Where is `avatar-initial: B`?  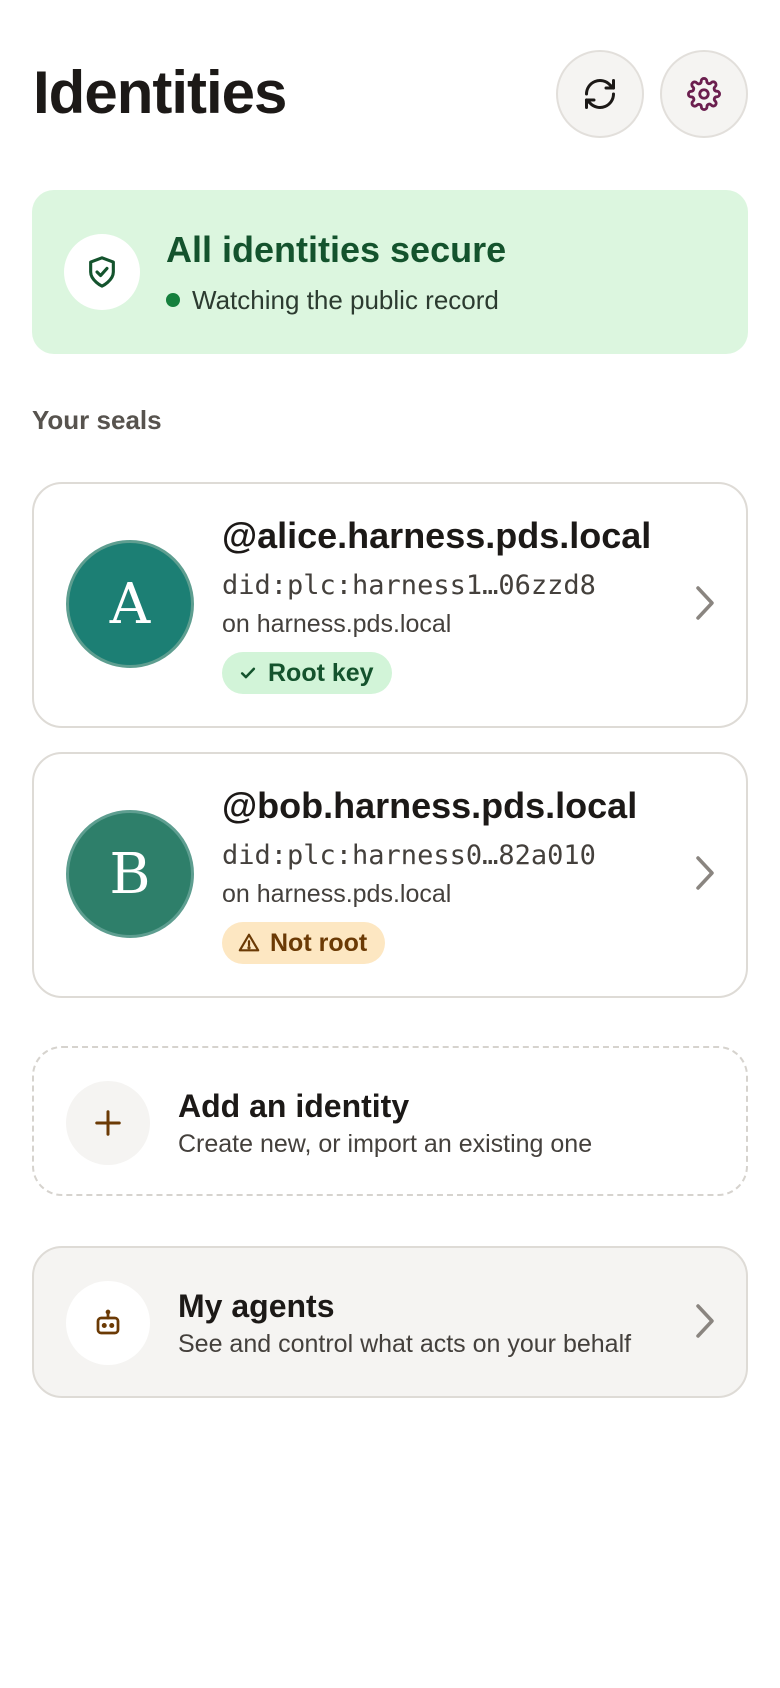
avatar-initial: B is located at coordinates (130, 874).